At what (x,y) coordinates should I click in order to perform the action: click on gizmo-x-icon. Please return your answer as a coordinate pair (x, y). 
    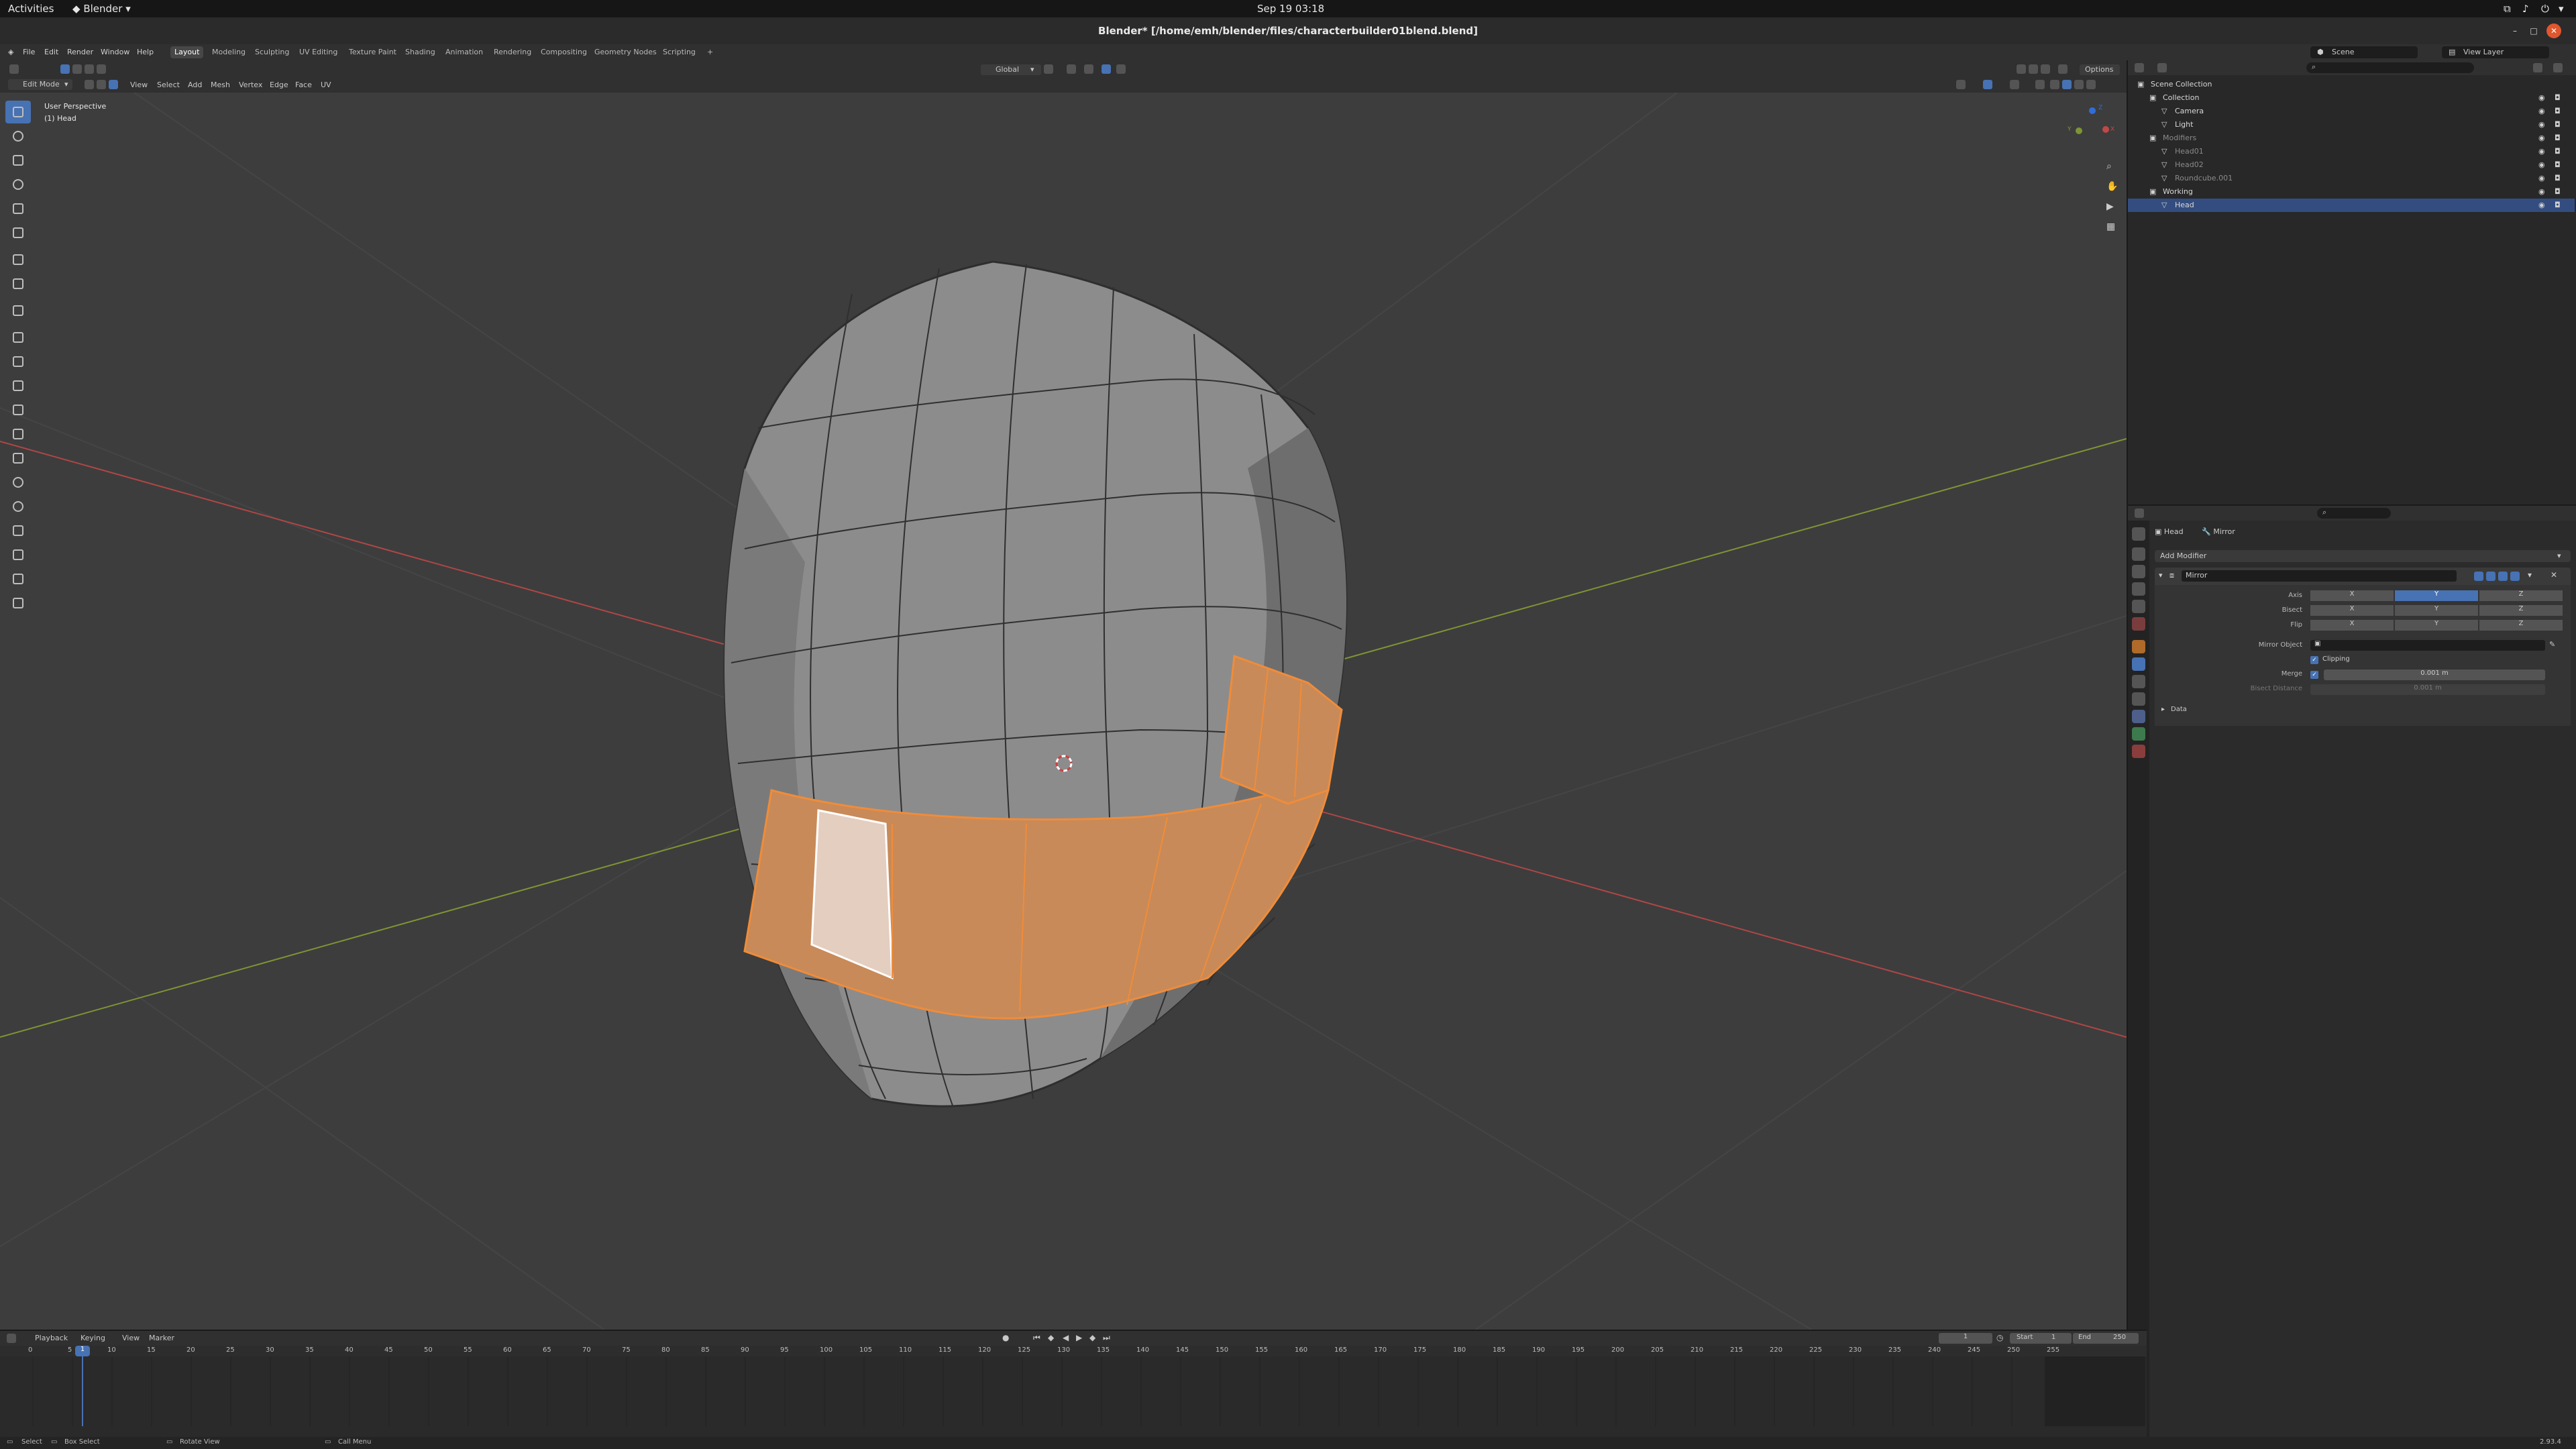
    Looking at the image, I should click on (2105, 129).